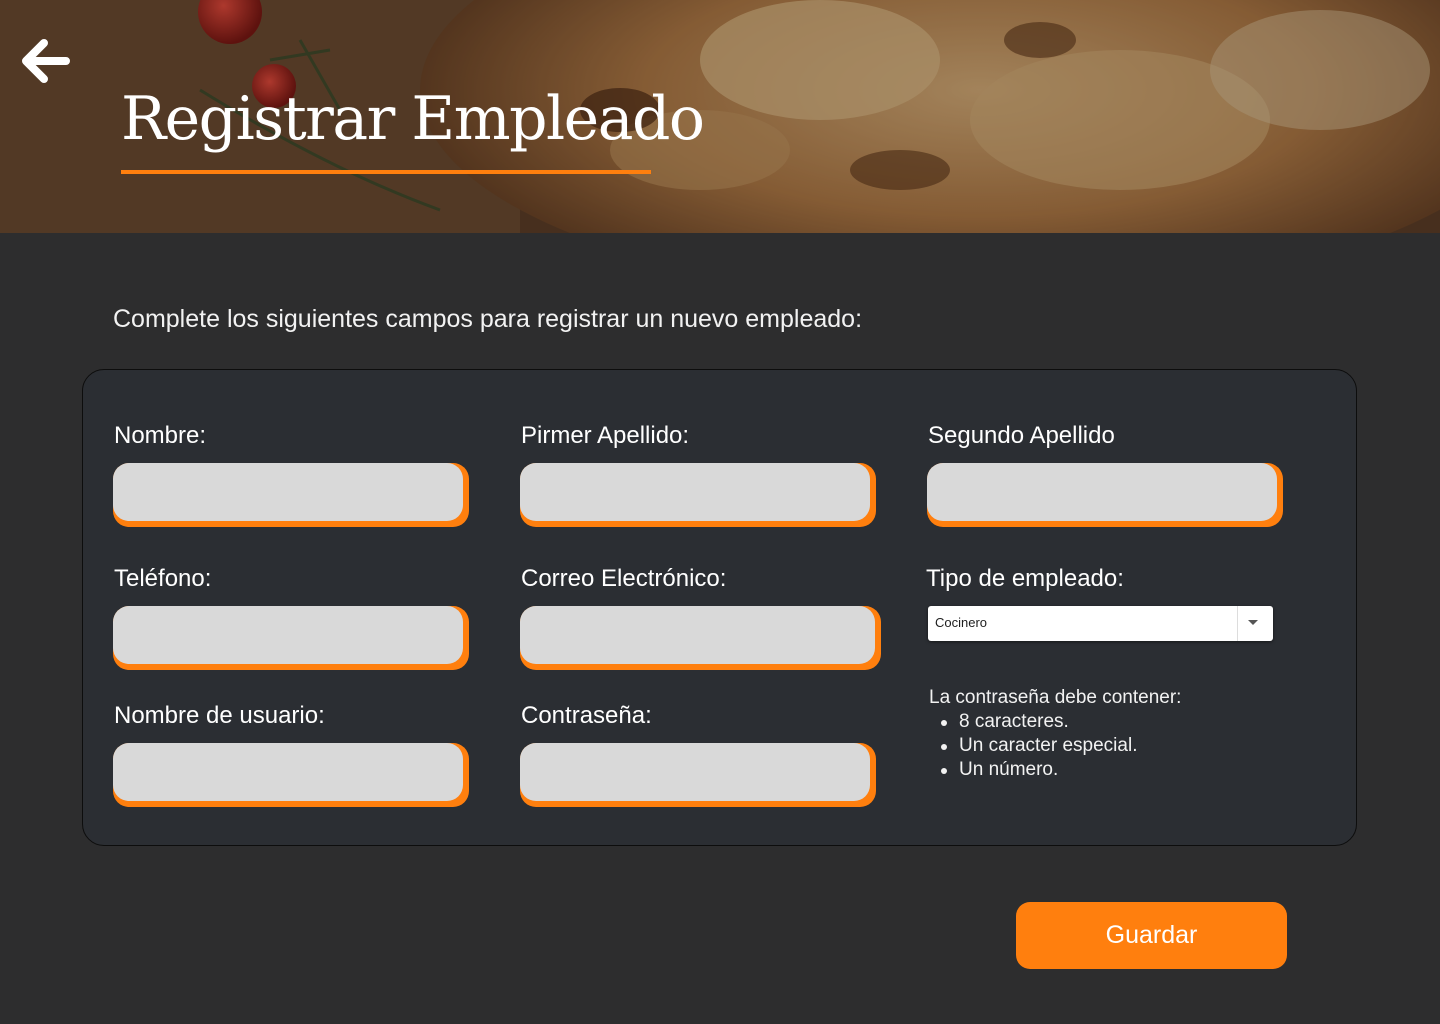  I want to click on password-rule-item: 8 caracteres., so click(1055, 722).